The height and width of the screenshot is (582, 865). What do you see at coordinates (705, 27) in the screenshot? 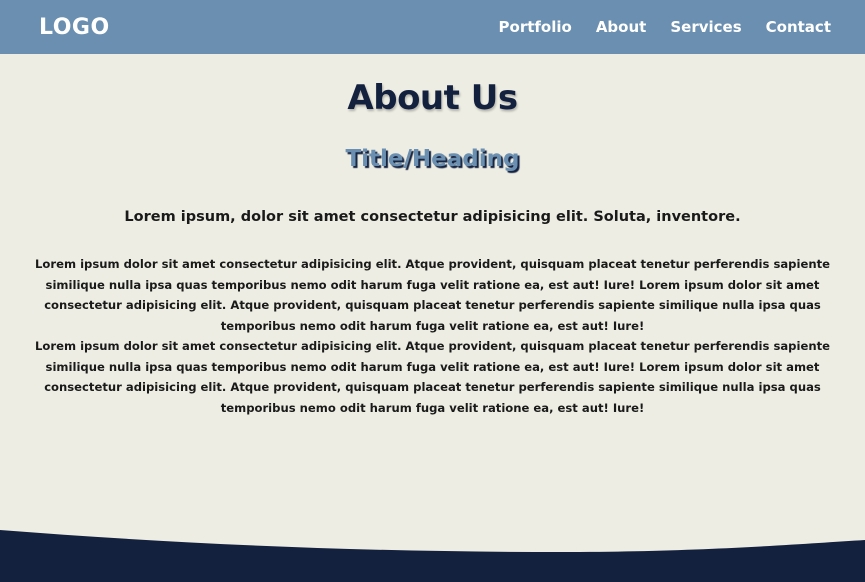
I see `nav-link-services: Services` at bounding box center [705, 27].